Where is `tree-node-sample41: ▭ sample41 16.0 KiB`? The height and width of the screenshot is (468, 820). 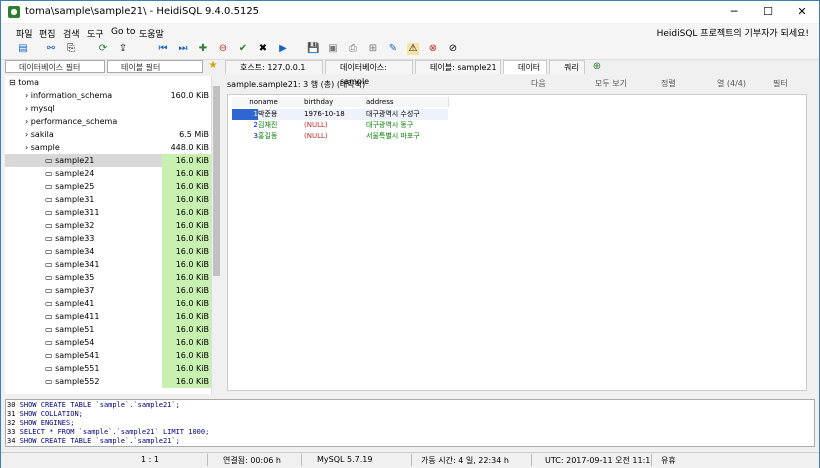
tree-node-sample41: ▭ sample41 16.0 KiB is located at coordinates (108, 303).